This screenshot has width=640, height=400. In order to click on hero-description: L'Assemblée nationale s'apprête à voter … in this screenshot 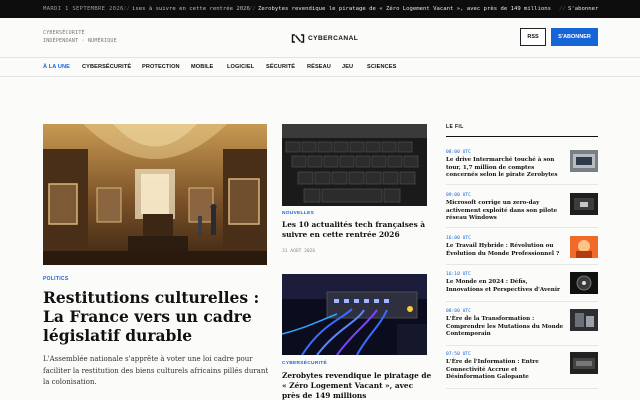, I will do `click(156, 370)`.